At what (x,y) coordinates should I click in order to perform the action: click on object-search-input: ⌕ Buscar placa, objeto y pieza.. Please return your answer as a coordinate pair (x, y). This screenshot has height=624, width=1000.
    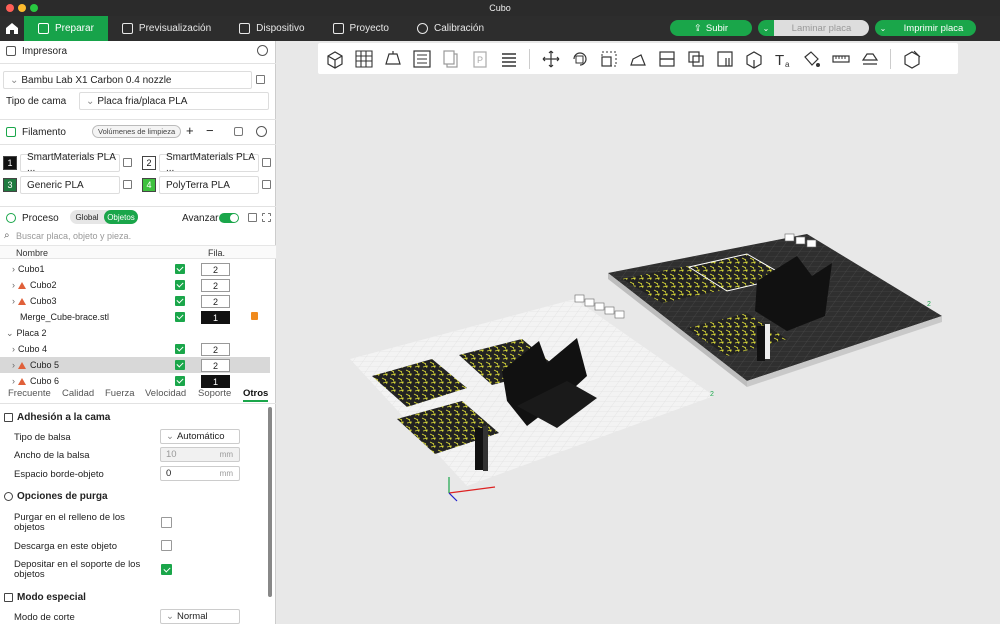
    Looking at the image, I should click on (138, 236).